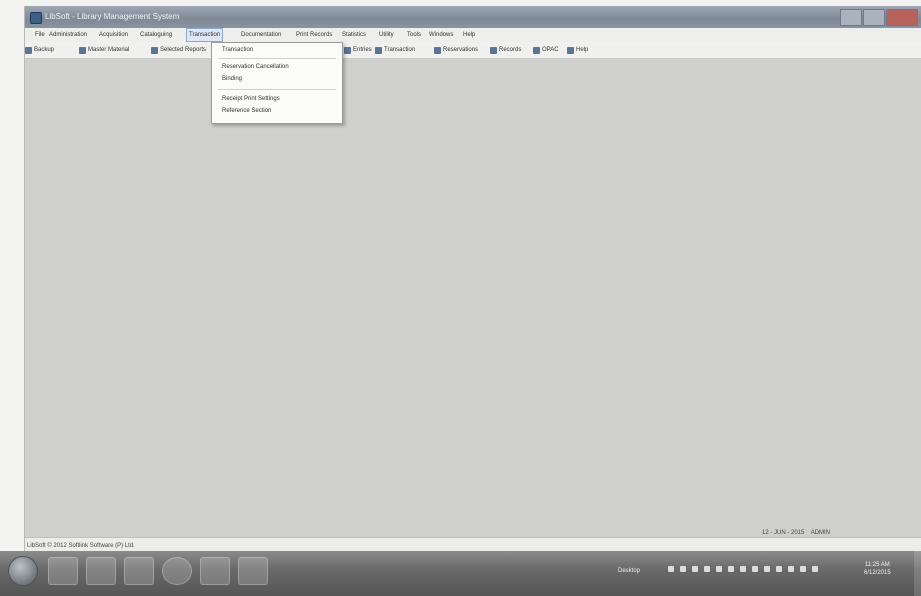 This screenshot has height=596, width=921. Describe the element at coordinates (851, 17) in the screenshot. I see `minimize-button` at that location.